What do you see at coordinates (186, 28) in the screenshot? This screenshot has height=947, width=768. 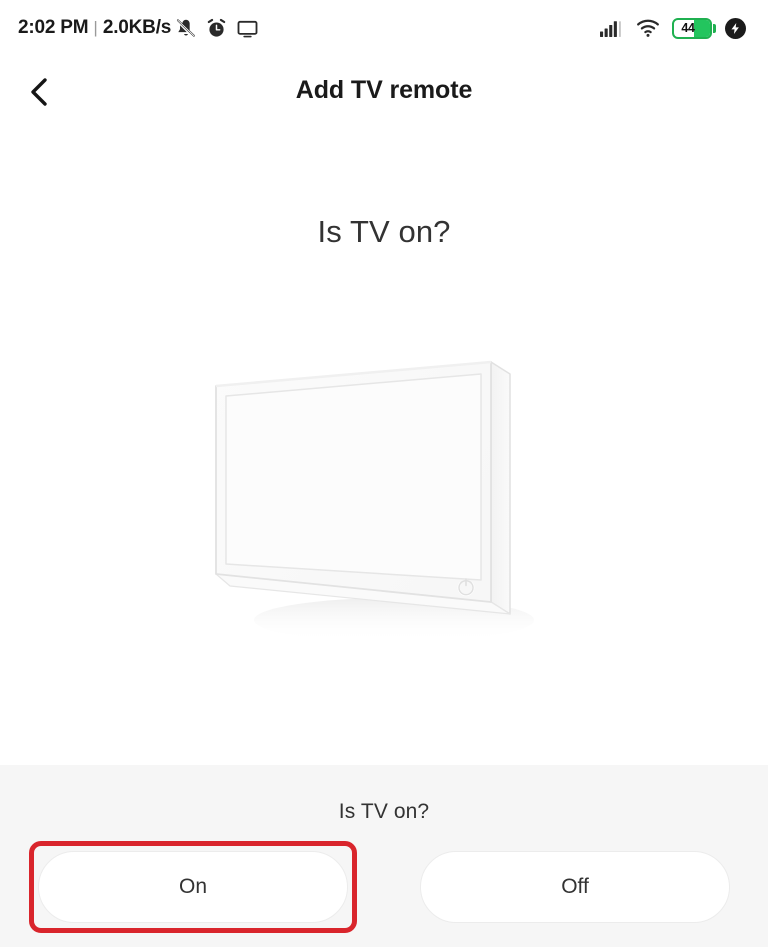 I see `mute-icon` at bounding box center [186, 28].